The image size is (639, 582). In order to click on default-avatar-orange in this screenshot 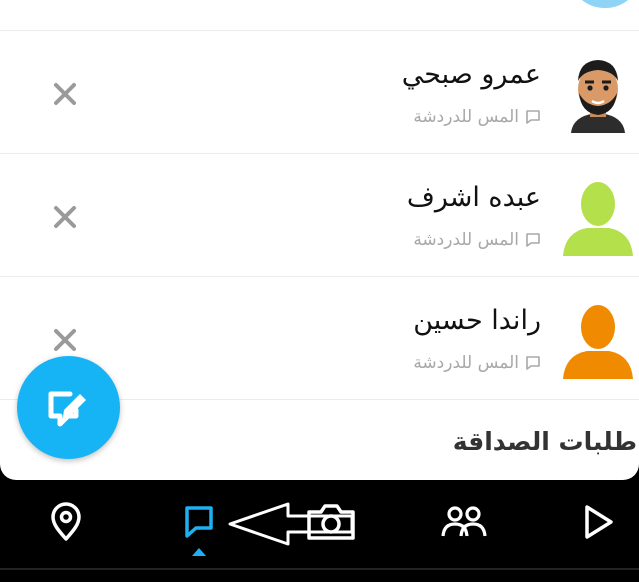, I will do `click(598, 338)`.